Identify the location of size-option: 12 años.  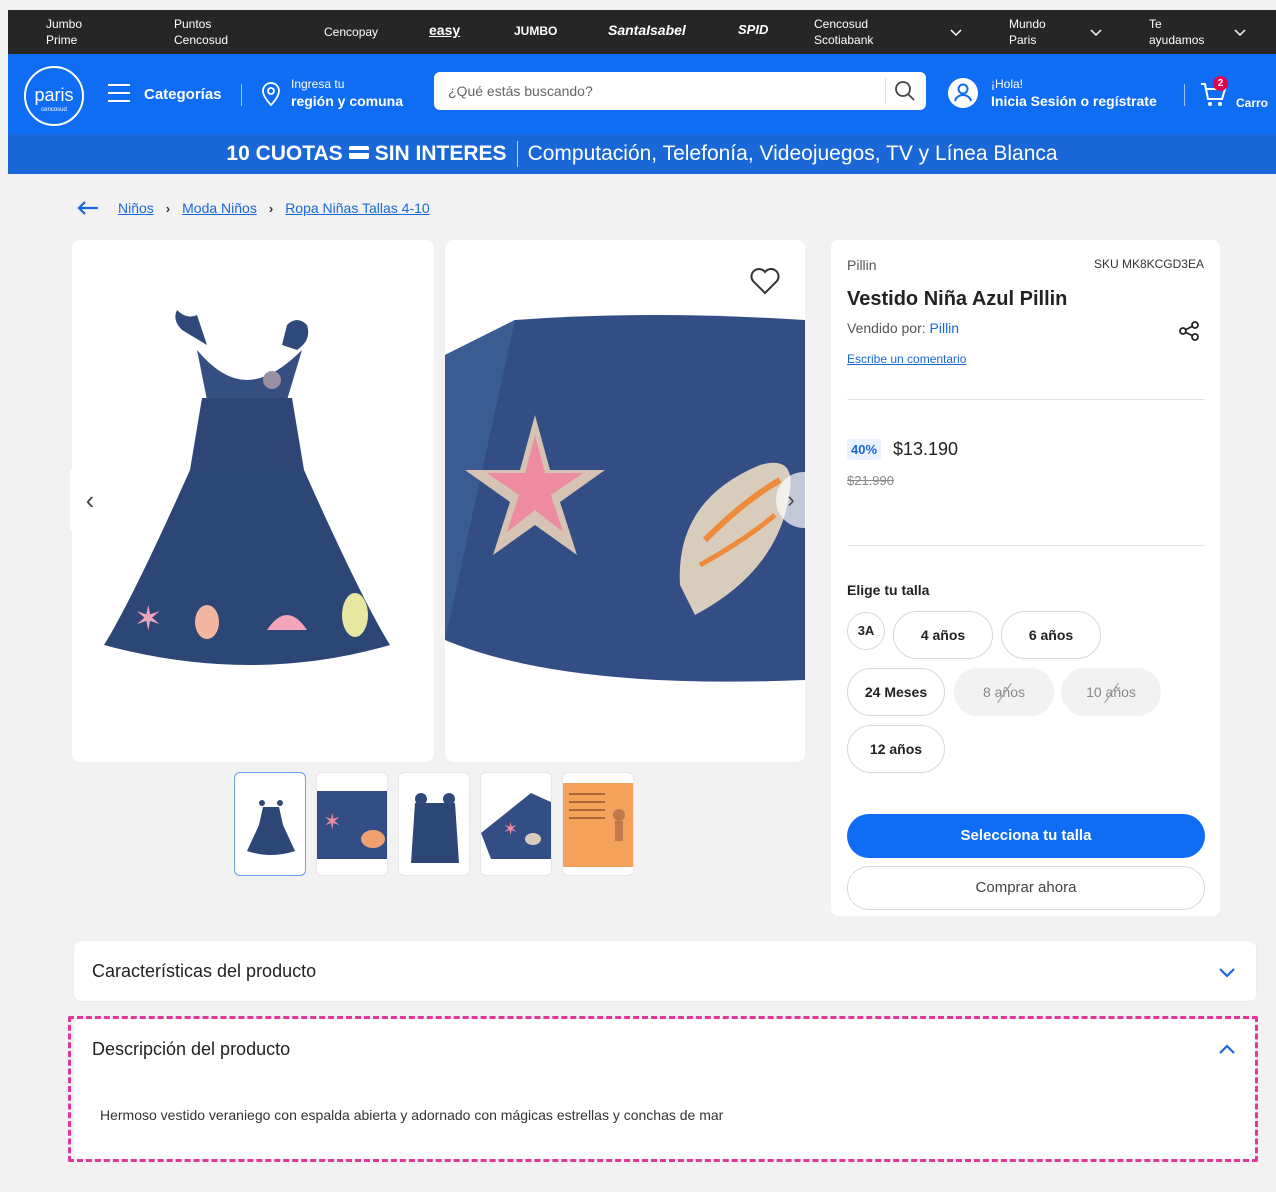
(896, 749).